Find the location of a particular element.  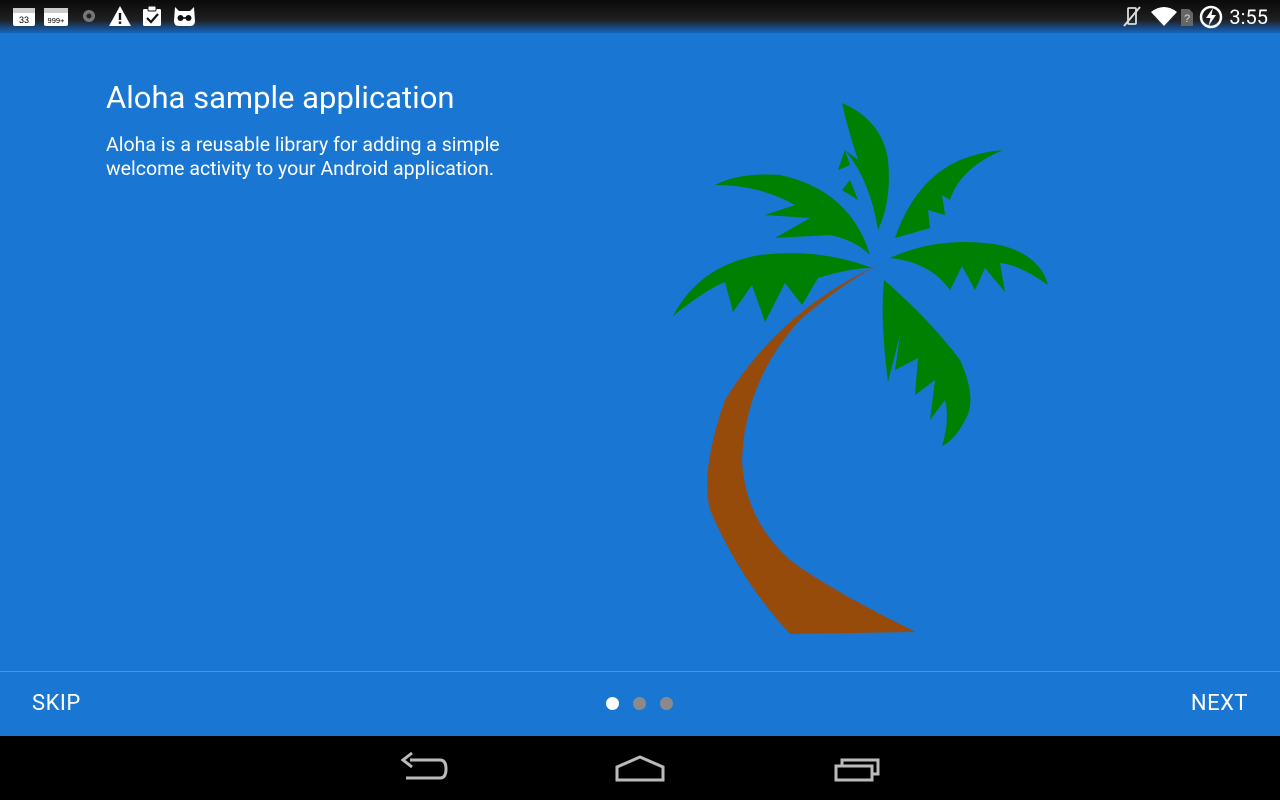

recents-icon is located at coordinates (858, 768).